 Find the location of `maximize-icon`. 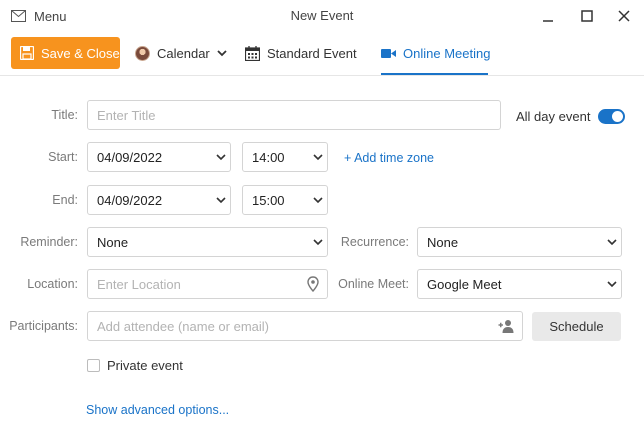

maximize-icon is located at coordinates (587, 16).